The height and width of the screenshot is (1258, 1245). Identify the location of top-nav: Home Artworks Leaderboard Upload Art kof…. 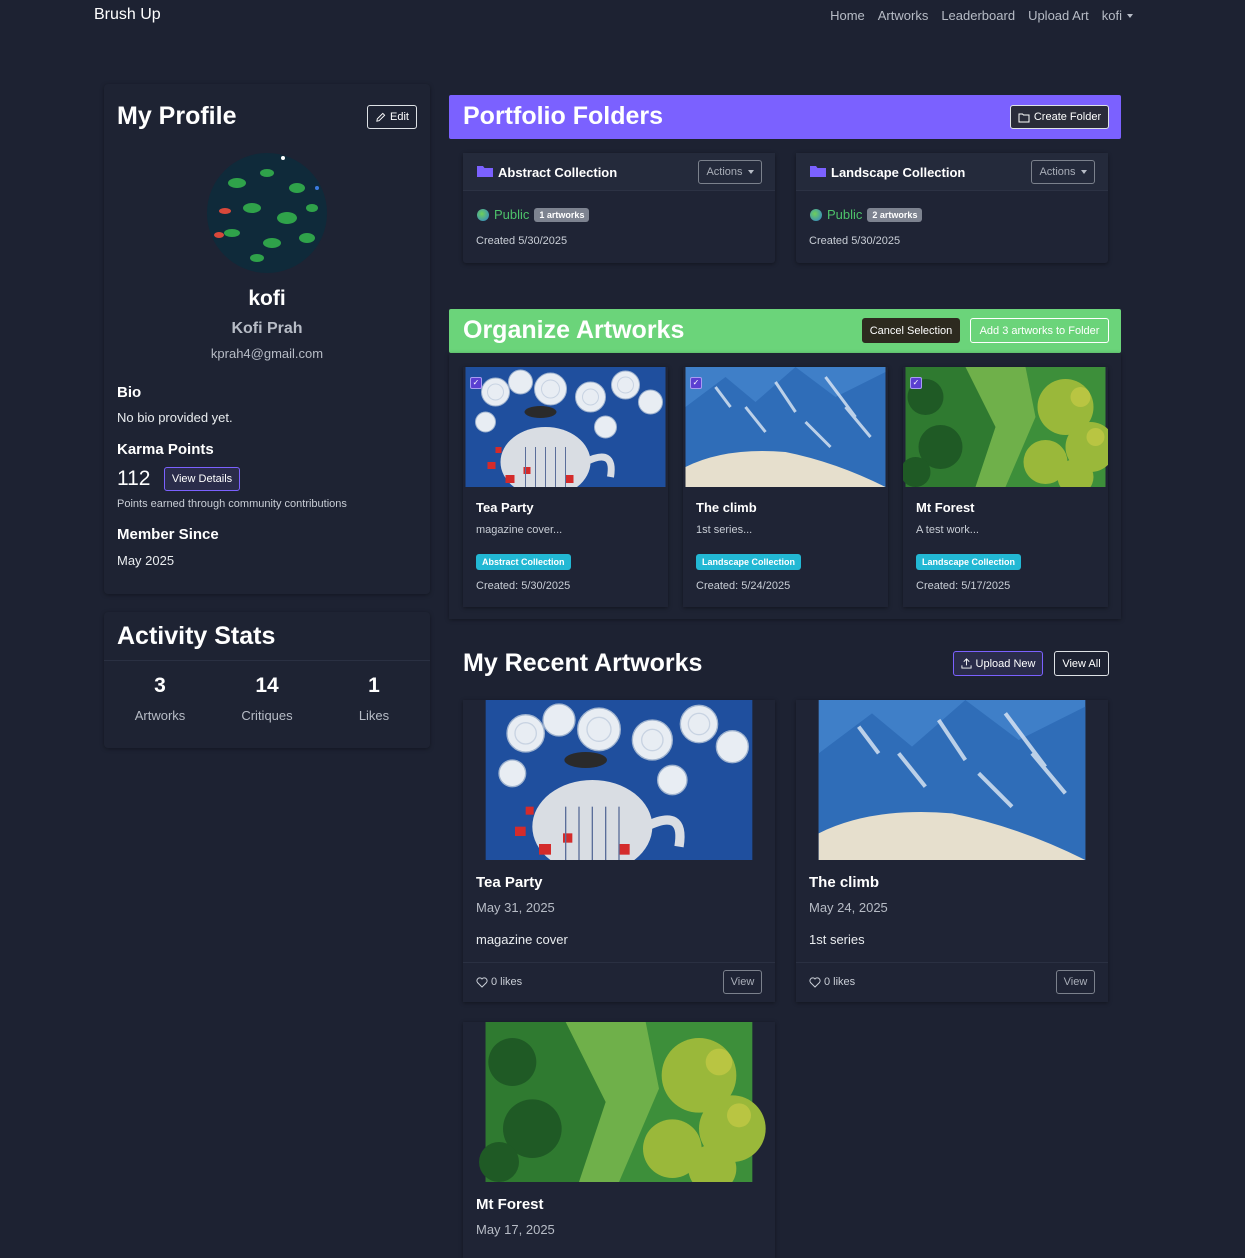
(981, 15).